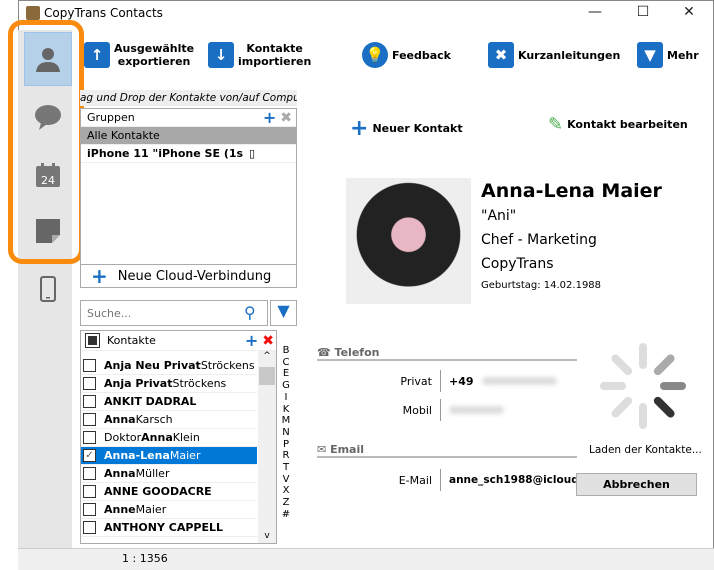  What do you see at coordinates (286, 363) in the screenshot?
I see `alphabet-letter: C` at bounding box center [286, 363].